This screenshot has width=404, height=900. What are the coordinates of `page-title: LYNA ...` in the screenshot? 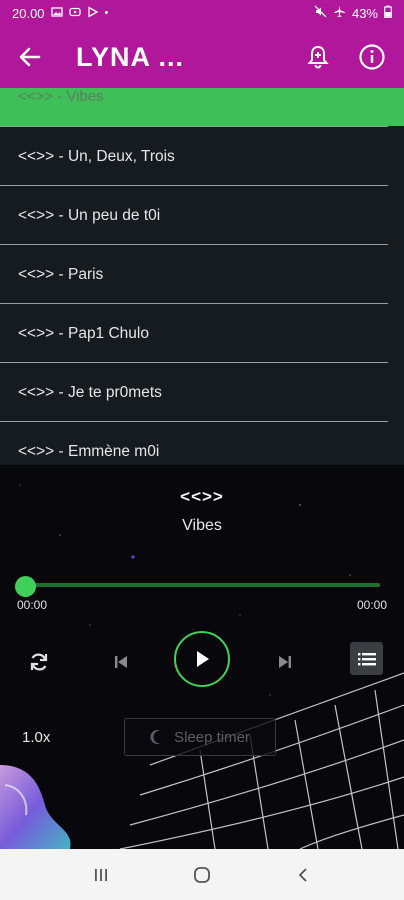 It's located at (130, 56).